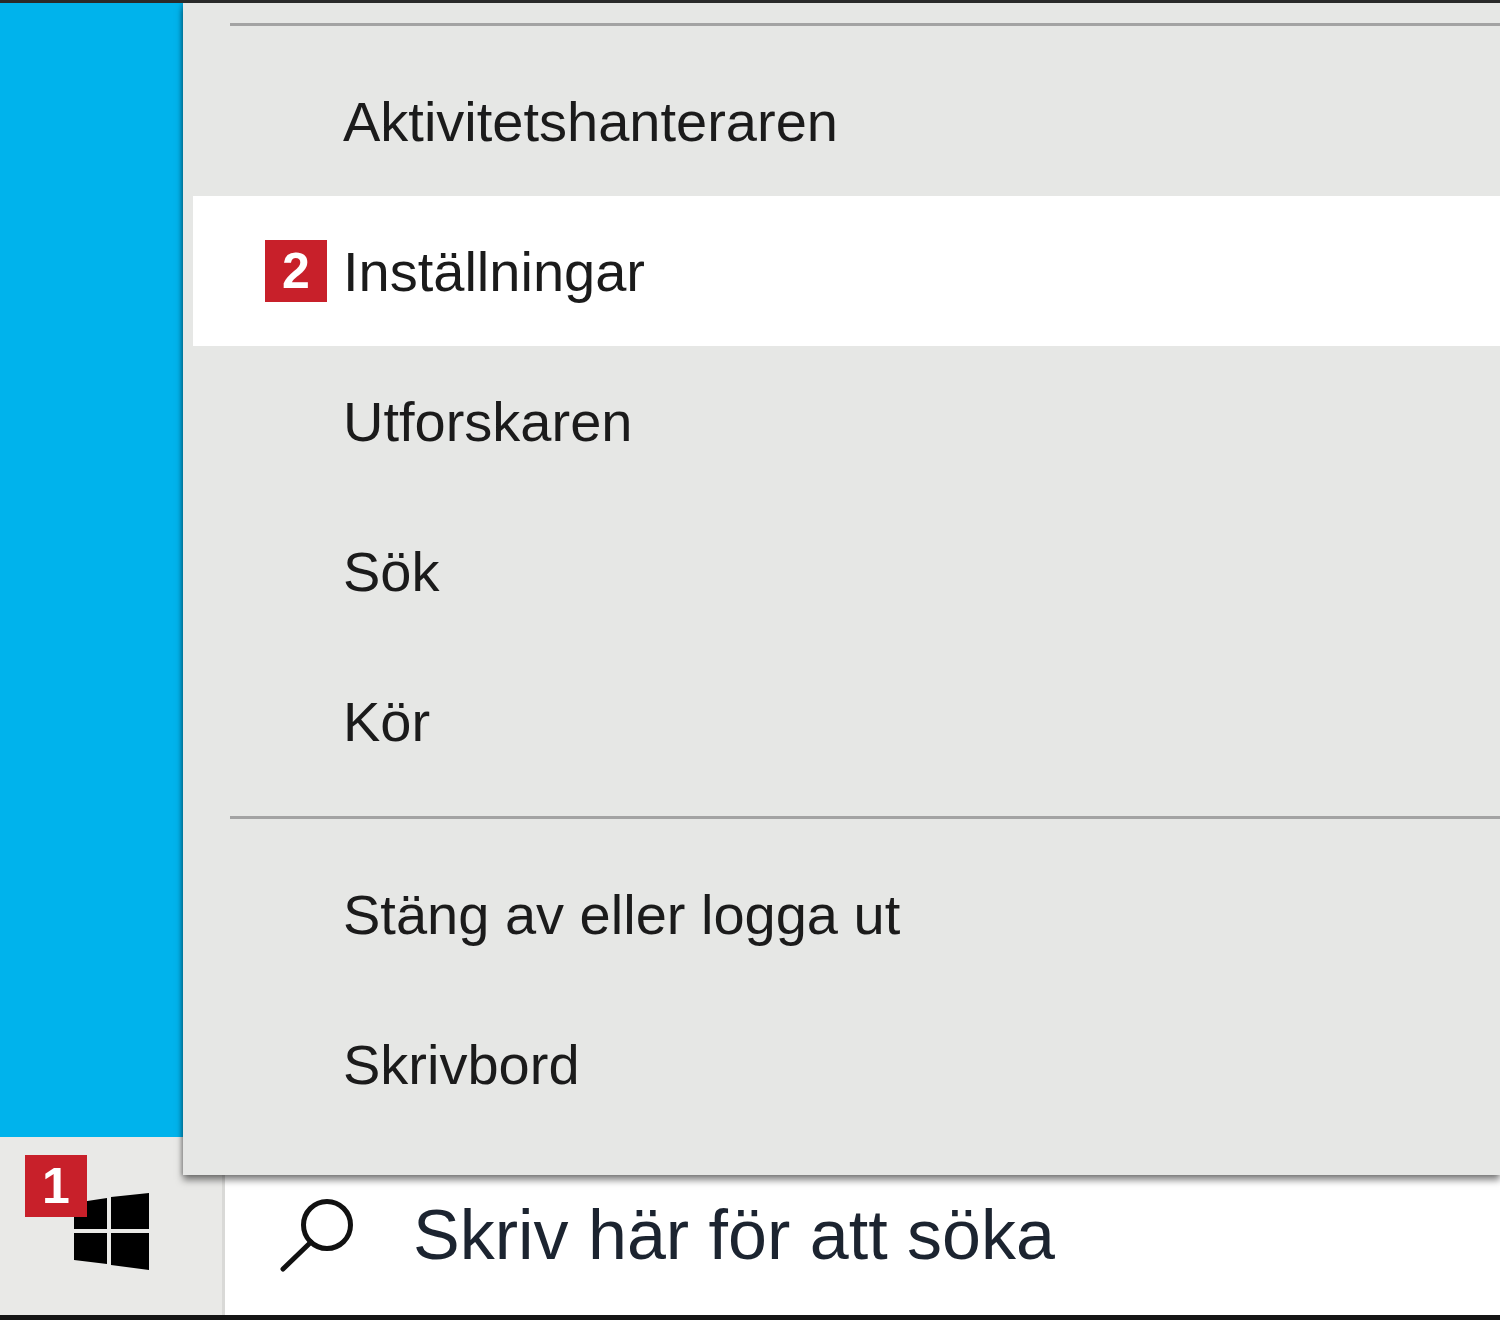 The width and height of the screenshot is (1500, 1320). I want to click on search-icon, so click(317, 1235).